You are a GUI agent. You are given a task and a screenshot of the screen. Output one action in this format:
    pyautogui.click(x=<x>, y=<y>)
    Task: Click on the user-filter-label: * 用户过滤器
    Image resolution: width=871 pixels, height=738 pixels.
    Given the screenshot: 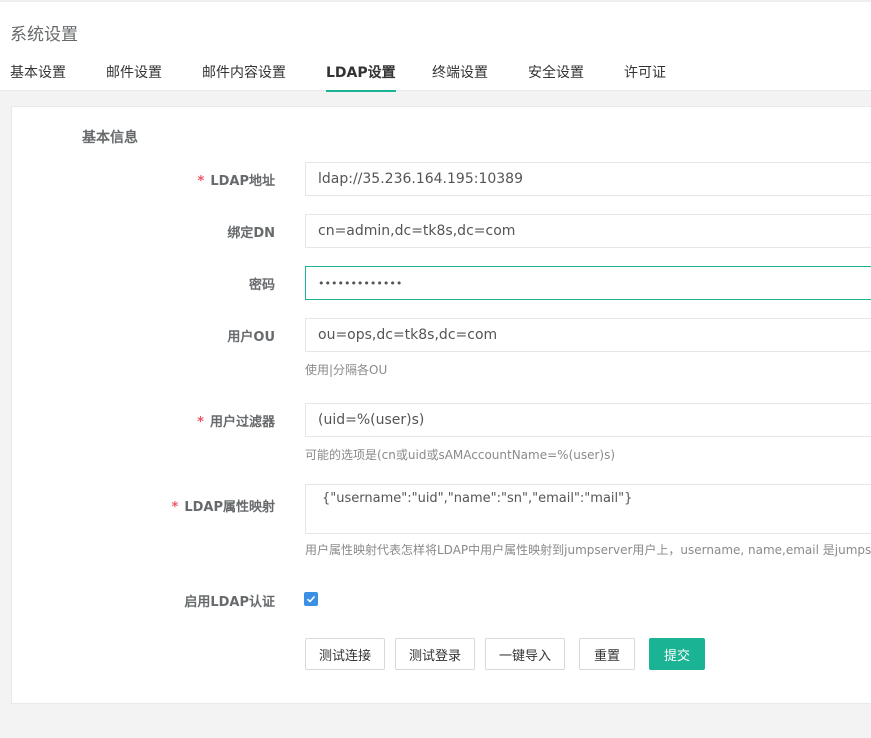 What is the action you would take?
    pyautogui.click(x=236, y=422)
    